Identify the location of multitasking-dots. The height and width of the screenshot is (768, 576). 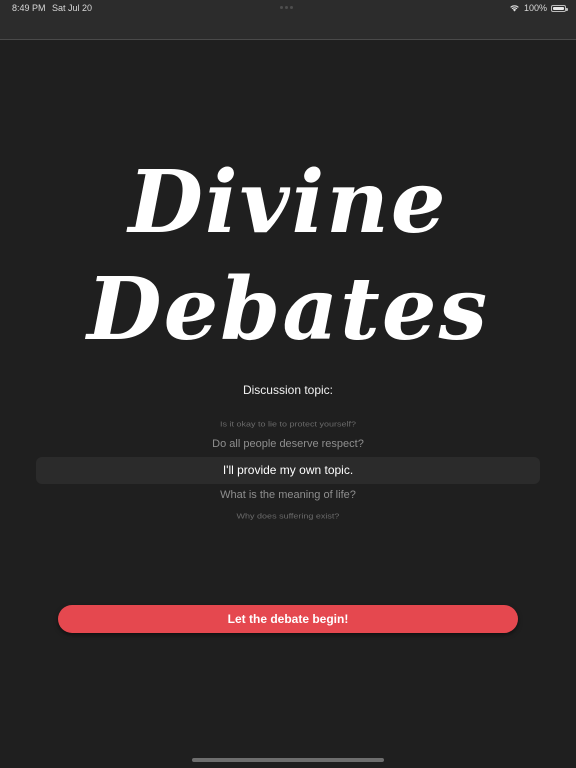
(286, 7).